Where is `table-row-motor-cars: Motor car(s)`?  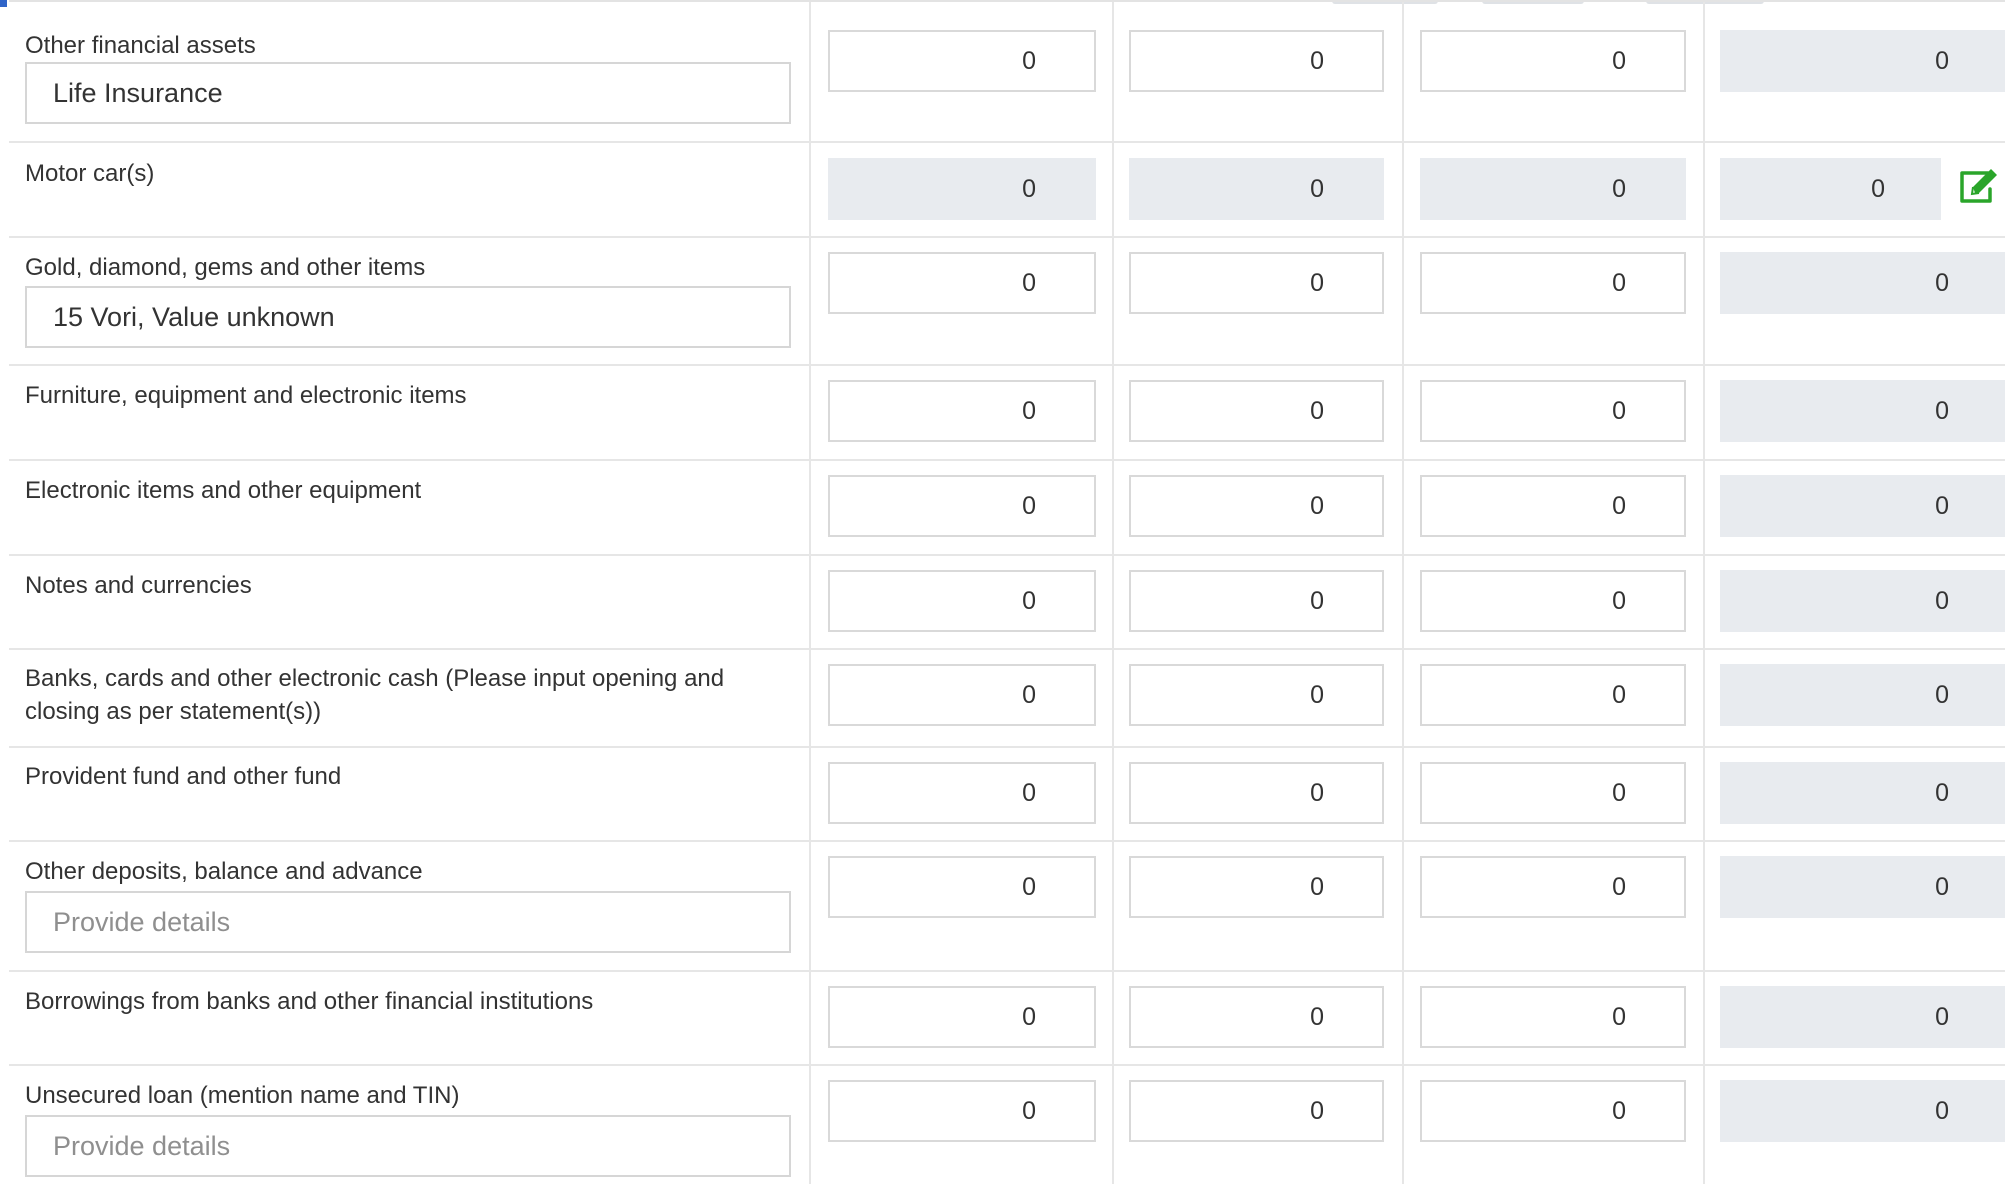
table-row-motor-cars: Motor car(s) is located at coordinates (1007, 190).